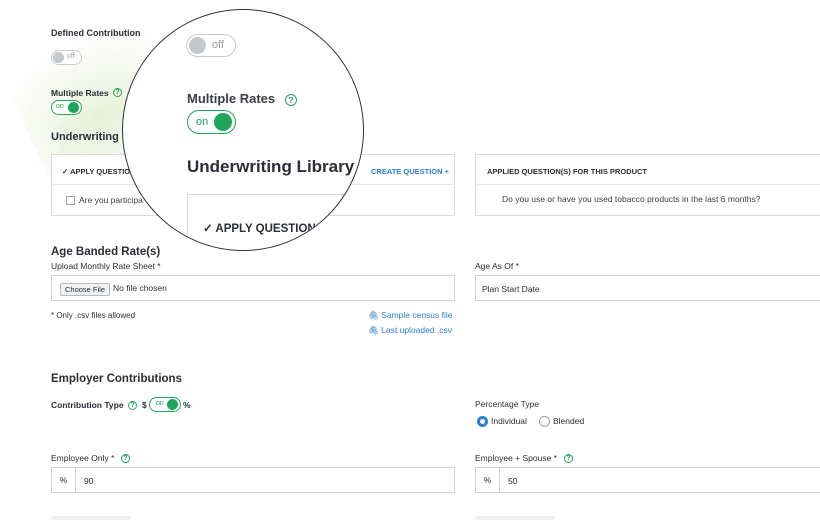 The width and height of the screenshot is (820, 526). I want to click on create-question-link: CREATE QUESTION +, so click(410, 171).